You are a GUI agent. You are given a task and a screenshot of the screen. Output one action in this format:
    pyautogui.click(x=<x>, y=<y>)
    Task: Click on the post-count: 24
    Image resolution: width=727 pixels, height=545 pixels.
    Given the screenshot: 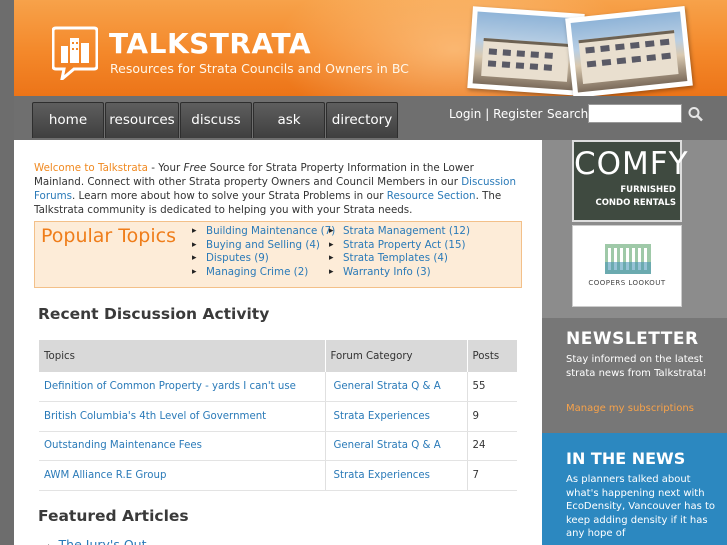 What is the action you would take?
    pyautogui.click(x=491, y=446)
    